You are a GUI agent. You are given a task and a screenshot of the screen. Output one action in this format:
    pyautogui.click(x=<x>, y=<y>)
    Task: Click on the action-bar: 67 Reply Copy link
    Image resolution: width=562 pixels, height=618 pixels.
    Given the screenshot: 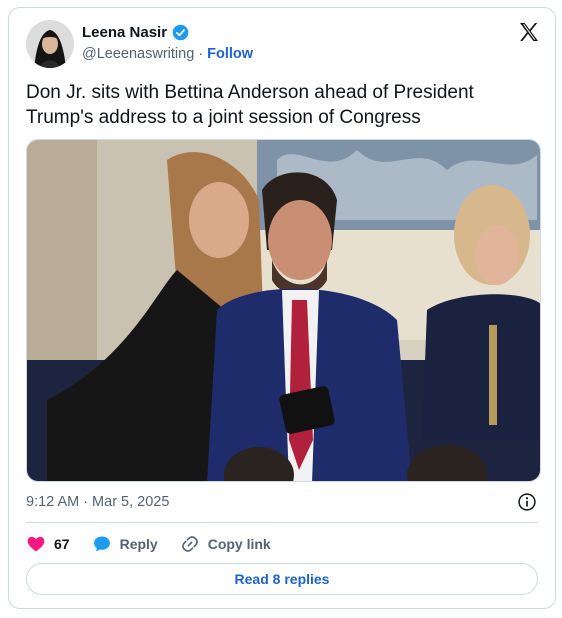 What is the action you would take?
    pyautogui.click(x=159, y=544)
    